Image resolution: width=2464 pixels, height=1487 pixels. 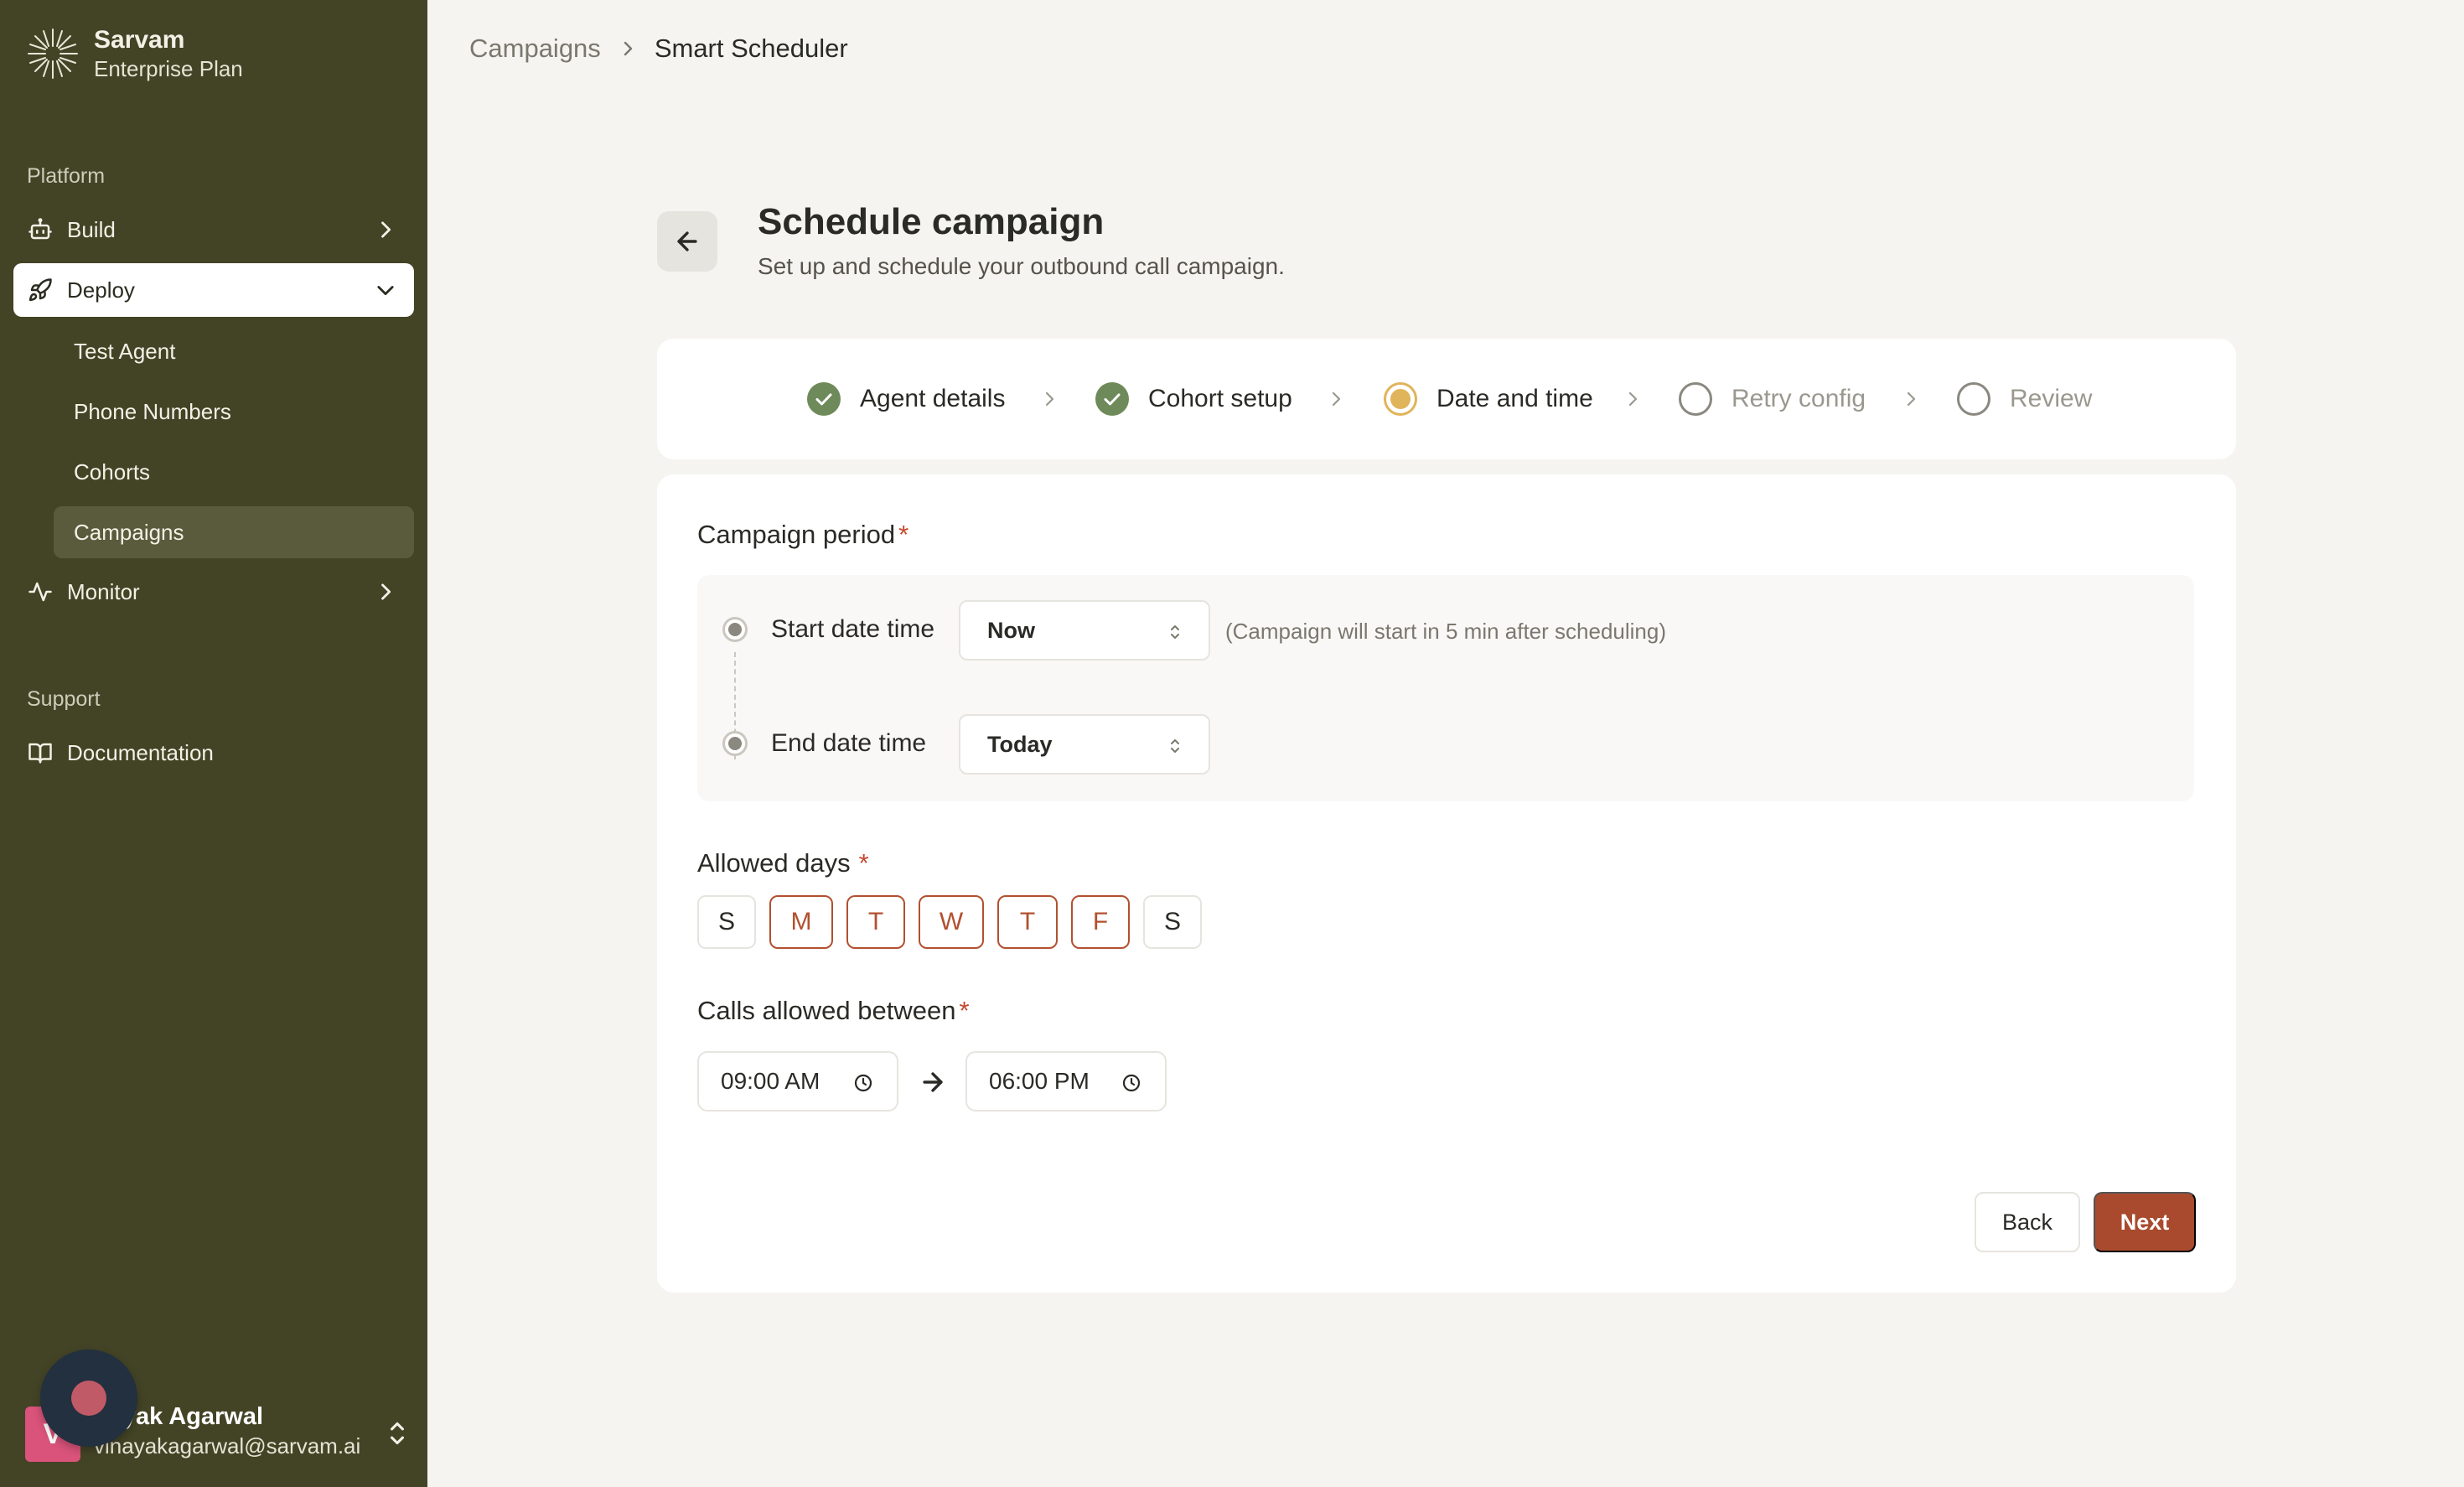 What do you see at coordinates (826, 1011) in the screenshot?
I see `calls-allowed-text: Calls allowed between` at bounding box center [826, 1011].